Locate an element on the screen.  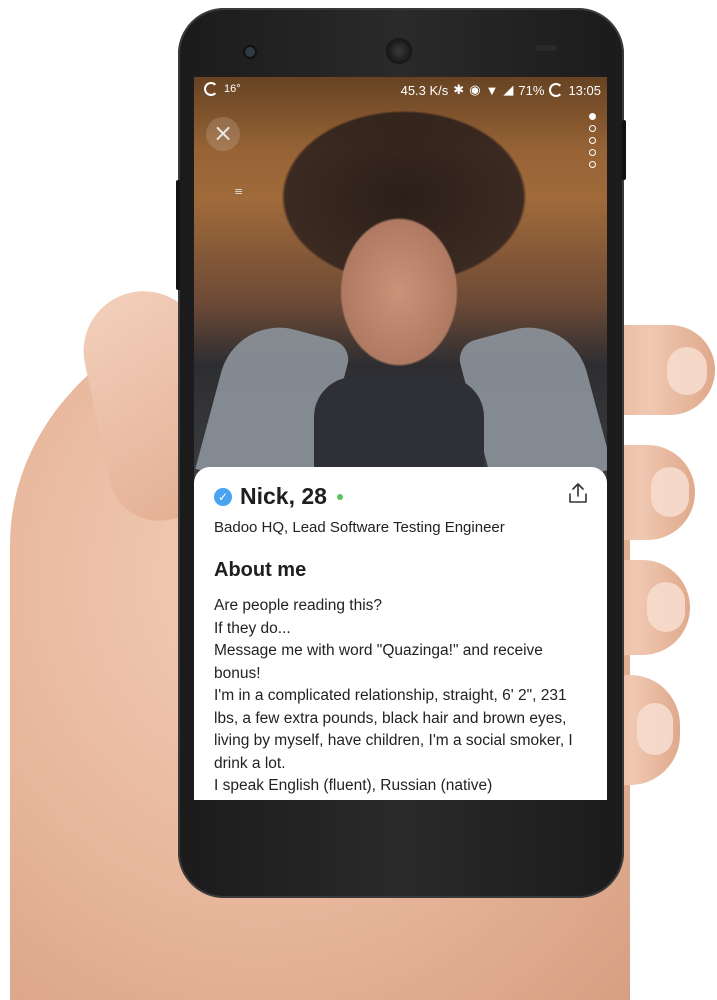
wifi-icon: ▼ is located at coordinates (492, 90).